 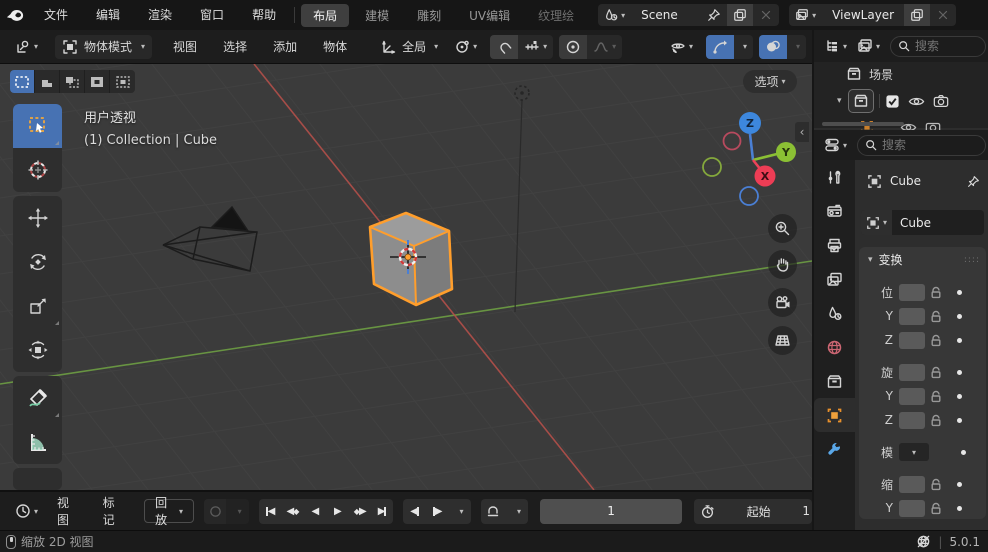 What do you see at coordinates (37, 262) in the screenshot?
I see `tool-rotate` at bounding box center [37, 262].